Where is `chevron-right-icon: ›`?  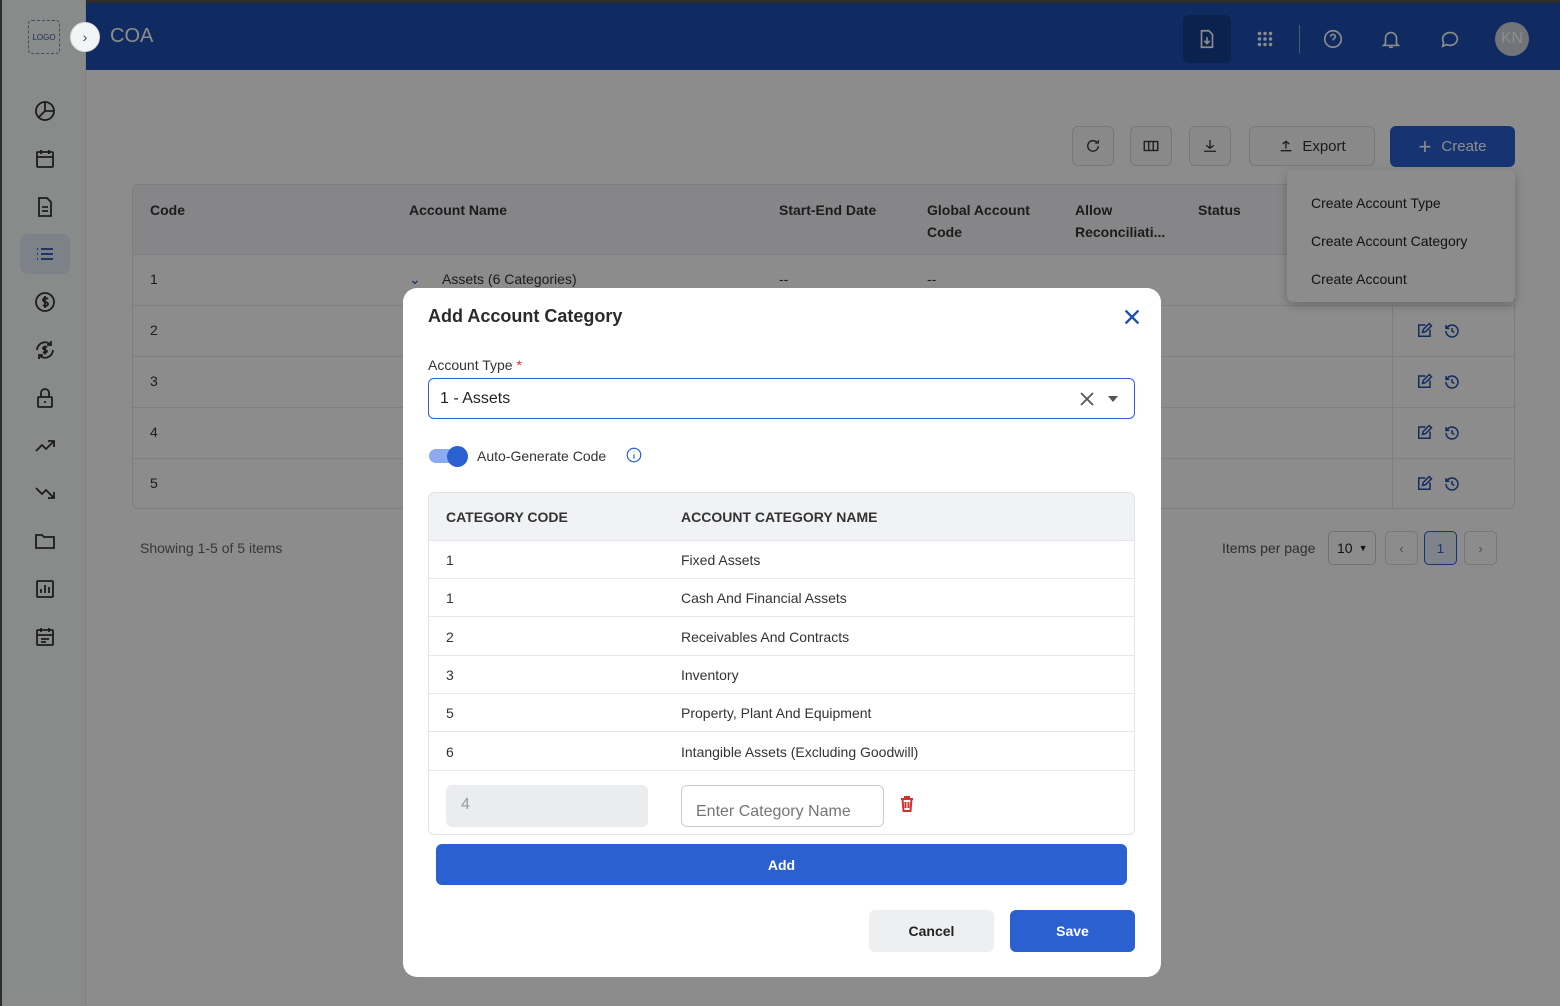 chevron-right-icon: › is located at coordinates (85, 37).